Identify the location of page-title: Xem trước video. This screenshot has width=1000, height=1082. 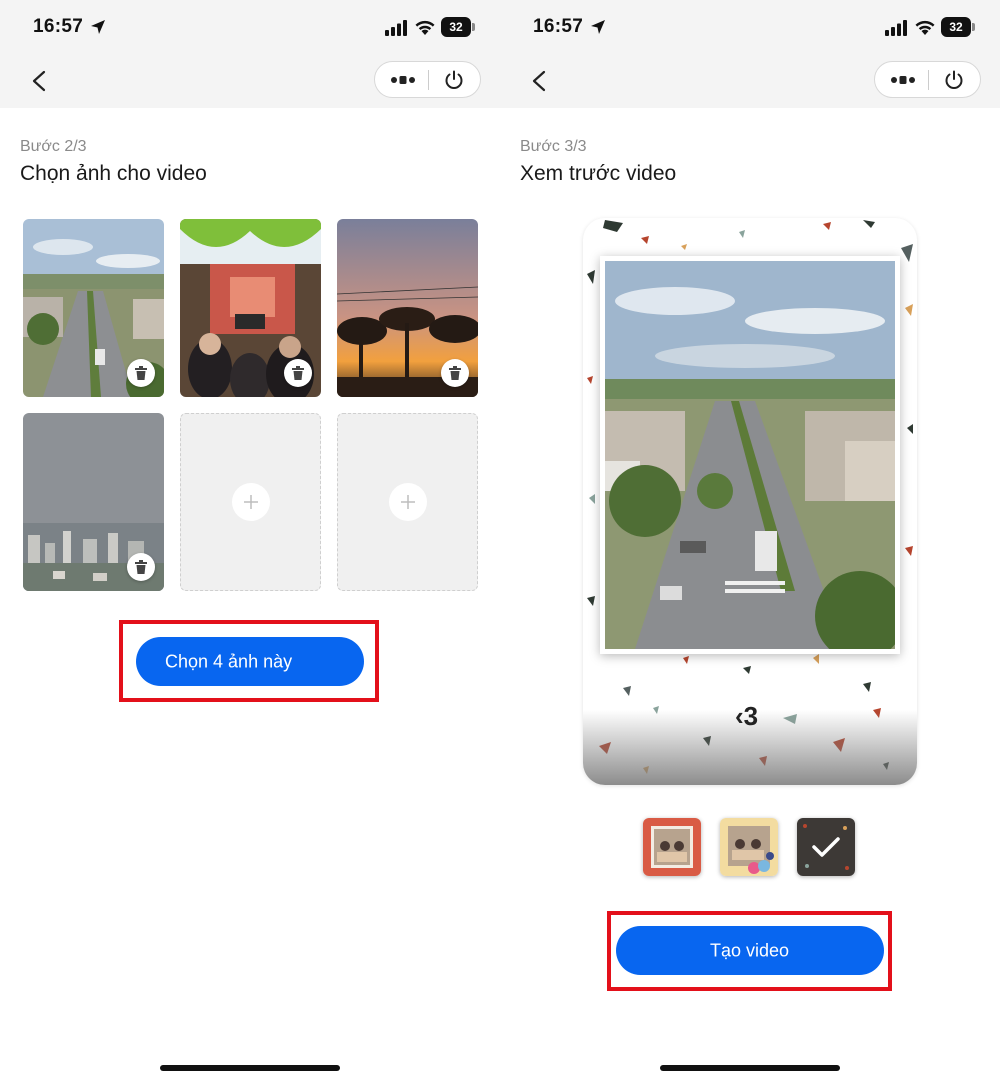
(598, 173).